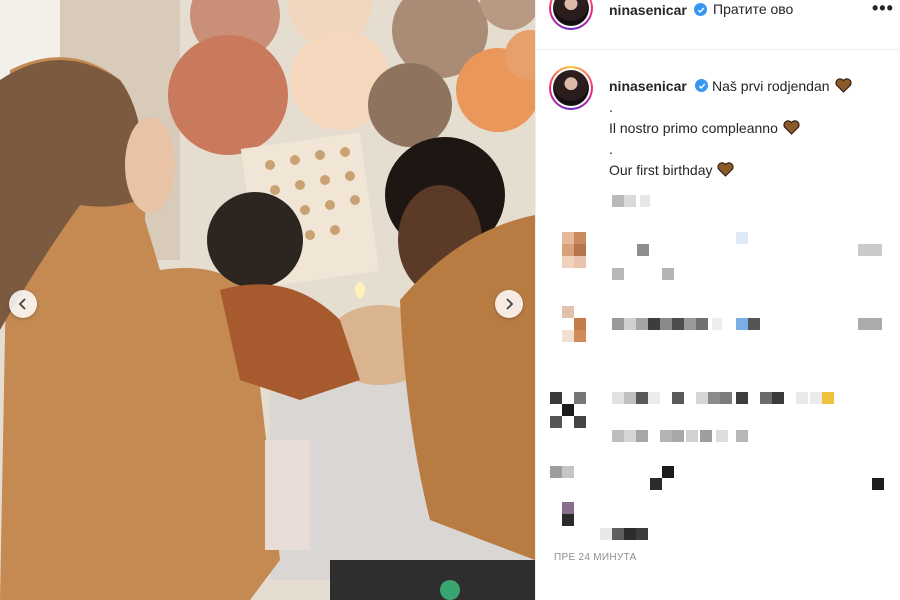 The image size is (900, 600). I want to click on chevron-right-icon, so click(510, 304).